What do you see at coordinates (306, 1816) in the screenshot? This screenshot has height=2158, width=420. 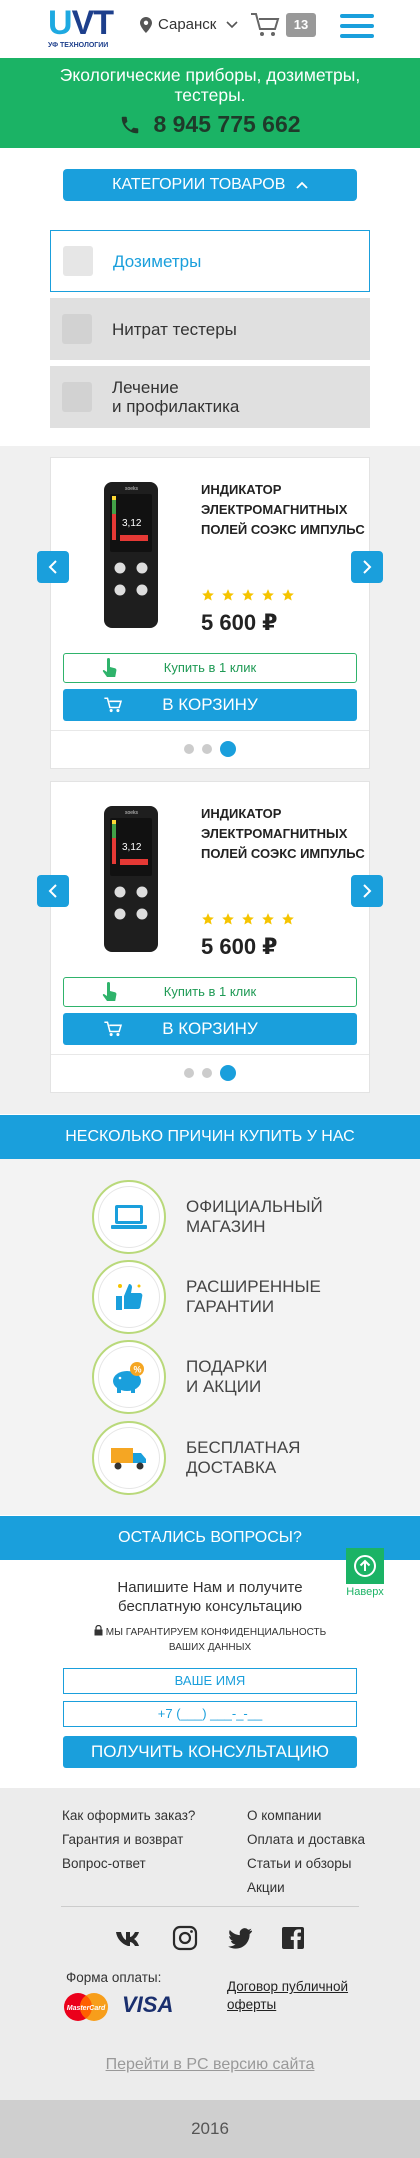 I see `footer-link: О компании` at bounding box center [306, 1816].